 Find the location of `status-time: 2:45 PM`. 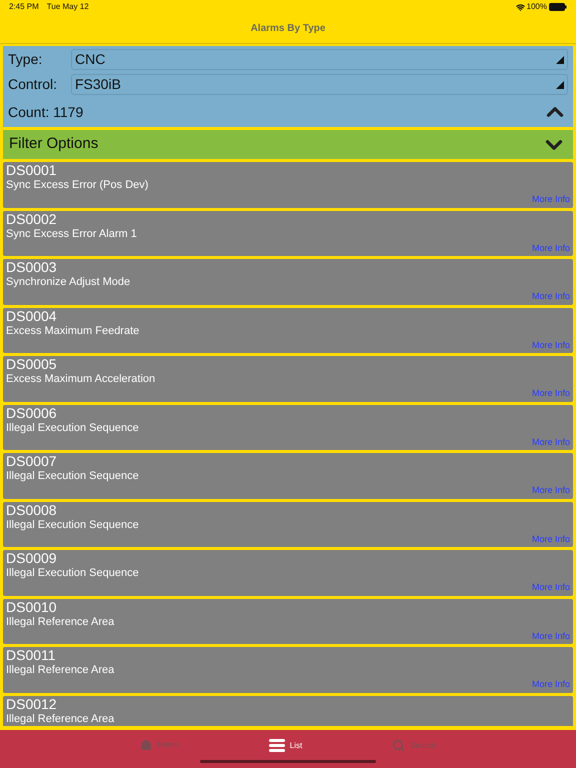

status-time: 2:45 PM is located at coordinates (24, 7).